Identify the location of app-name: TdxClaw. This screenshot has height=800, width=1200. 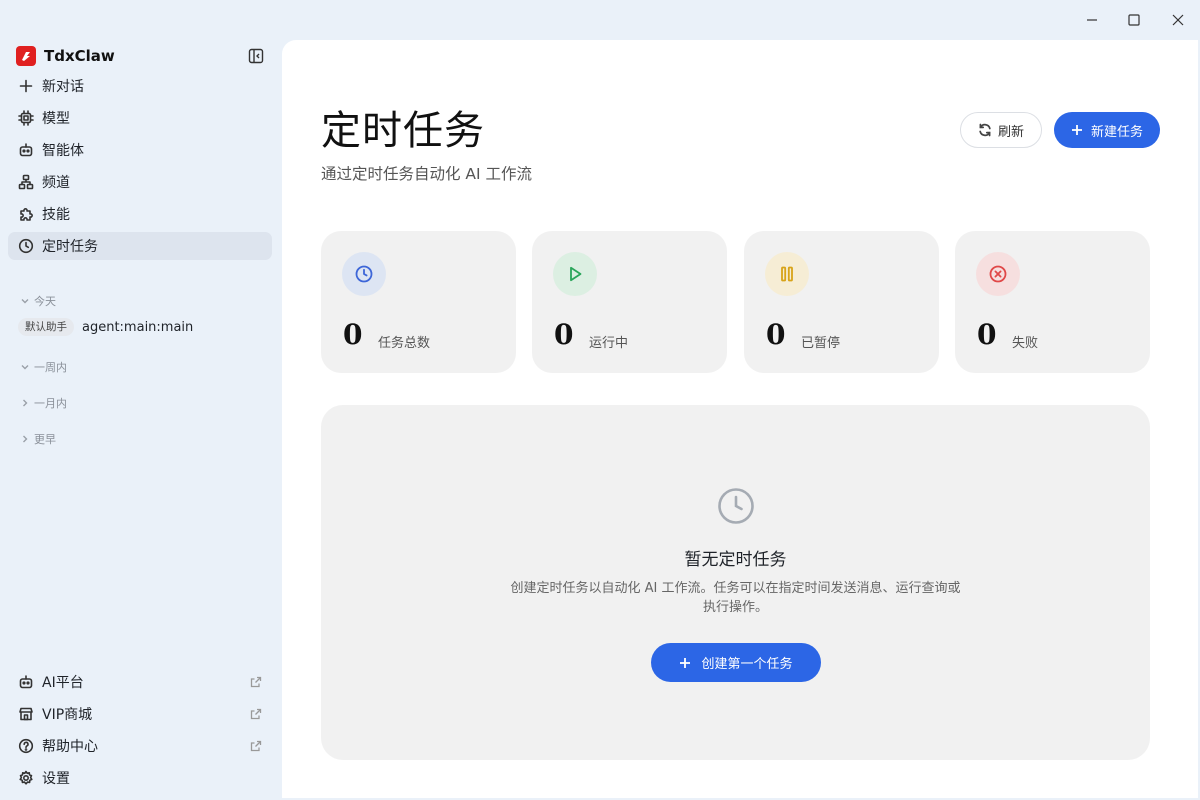
(79, 56).